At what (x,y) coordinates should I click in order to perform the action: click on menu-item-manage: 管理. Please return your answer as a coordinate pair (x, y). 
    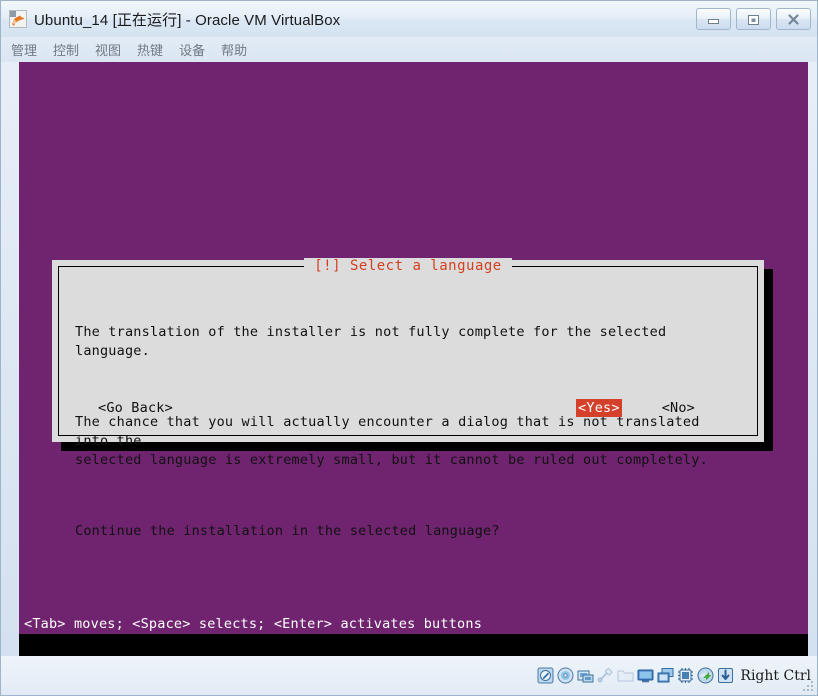
    Looking at the image, I should click on (24, 49).